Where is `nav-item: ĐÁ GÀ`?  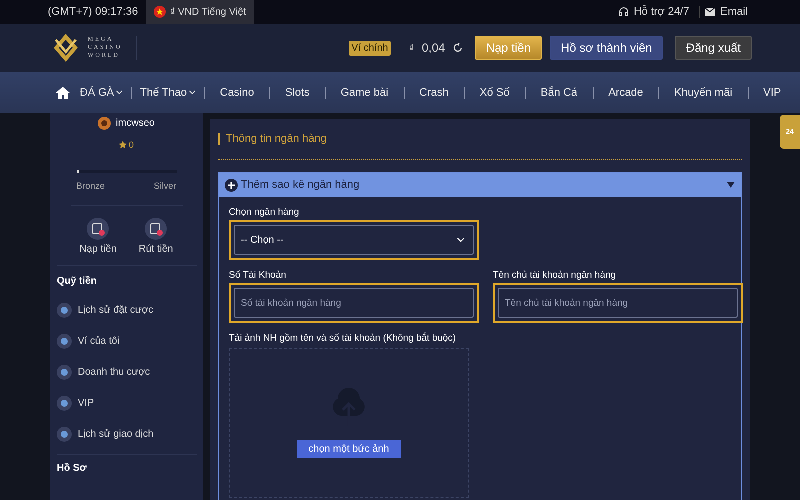 nav-item: ĐÁ GÀ is located at coordinates (102, 92).